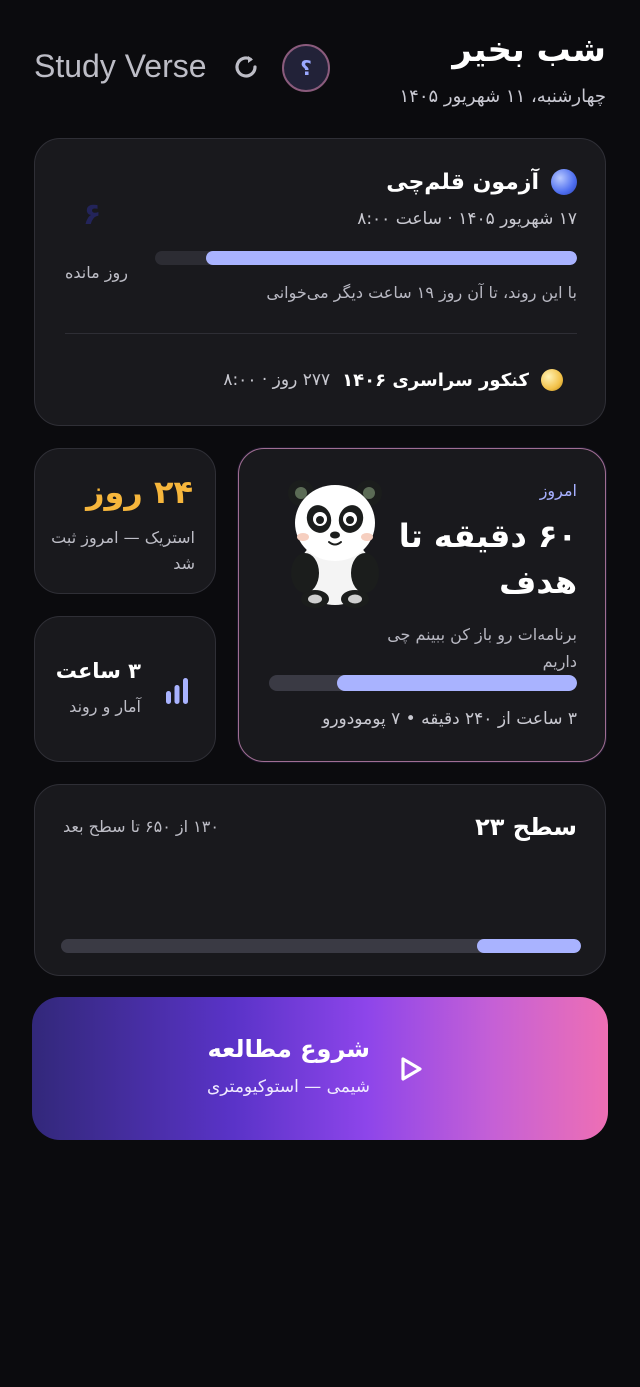  What do you see at coordinates (335, 544) in the screenshot?
I see `panda-mascot-icon` at bounding box center [335, 544].